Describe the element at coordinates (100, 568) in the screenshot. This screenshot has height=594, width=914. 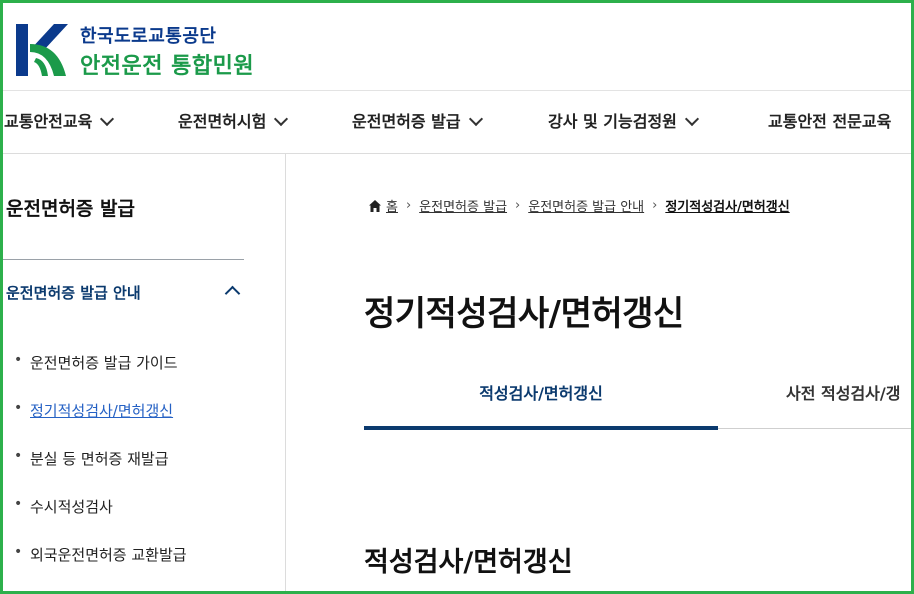
I see `sidebar-item-foreign-exchange: • 외국운전면허증 교환발급` at that location.